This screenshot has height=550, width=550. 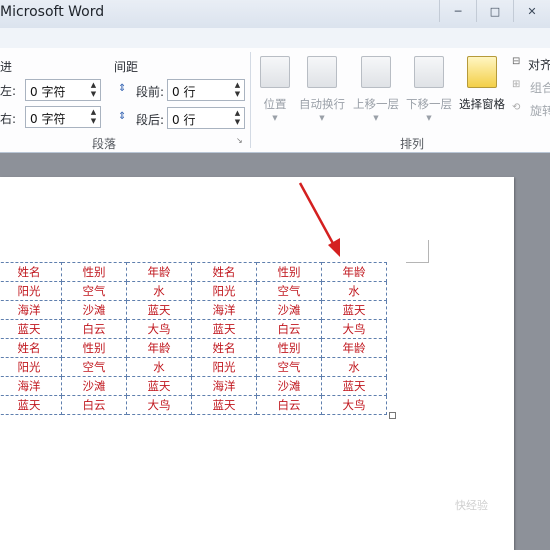 I want to click on arrow-shaft, so click(x=318, y=216).